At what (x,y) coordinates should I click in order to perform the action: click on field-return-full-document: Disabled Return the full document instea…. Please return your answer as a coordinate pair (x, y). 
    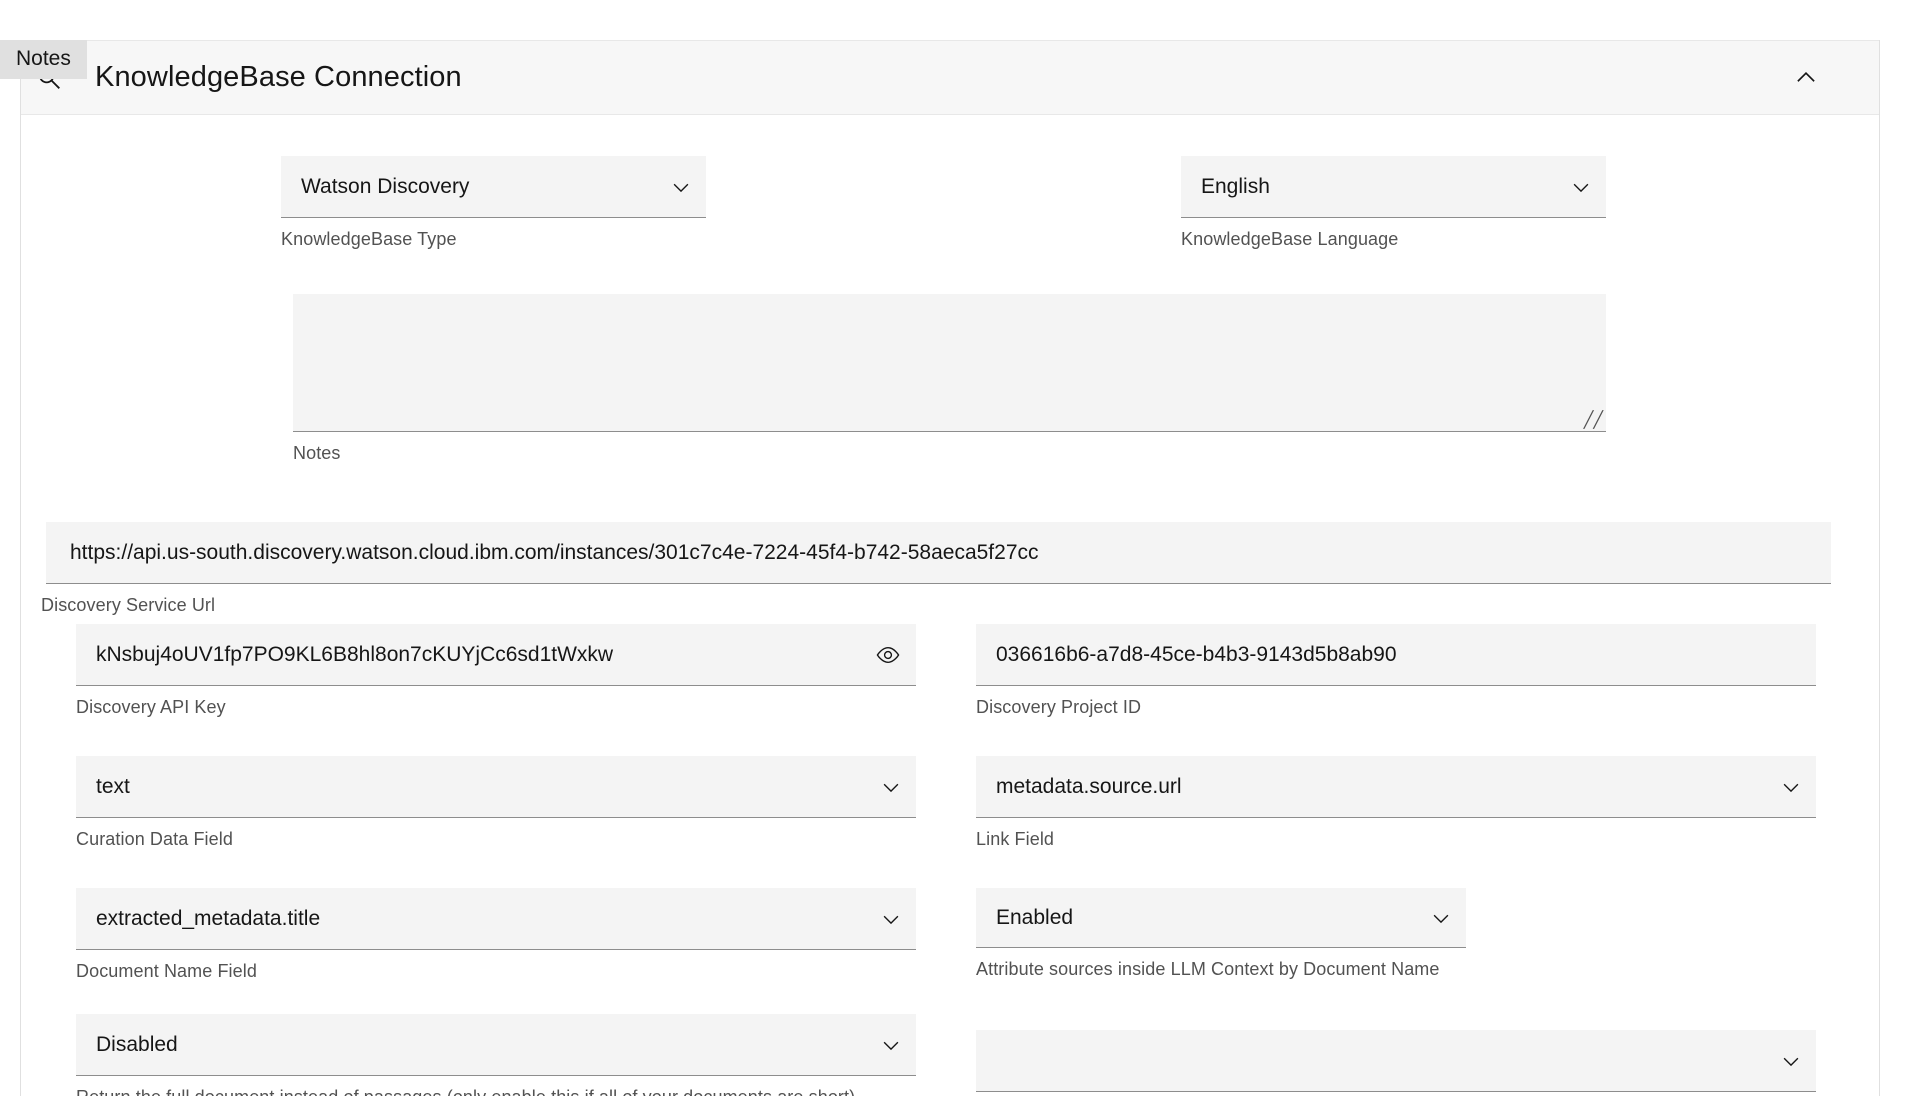
    Looking at the image, I should click on (496, 1055).